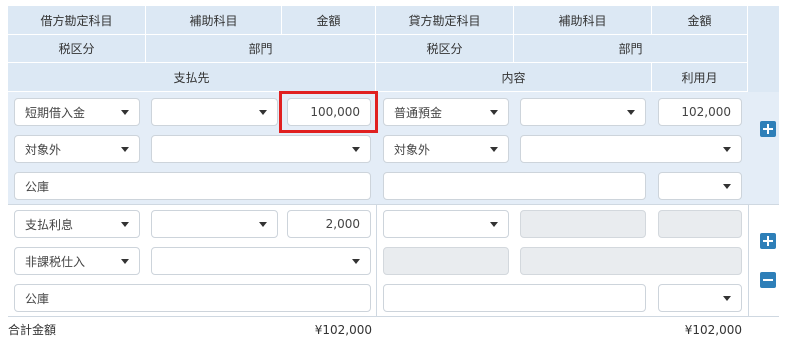  What do you see at coordinates (328, 112) in the screenshot?
I see `highlight-box` at bounding box center [328, 112].